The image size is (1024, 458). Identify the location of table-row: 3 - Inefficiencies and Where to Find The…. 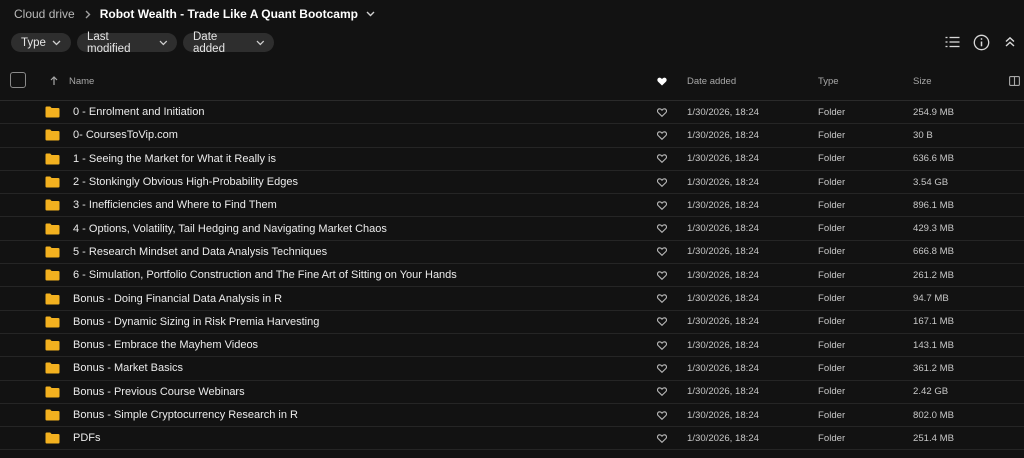
(512, 206).